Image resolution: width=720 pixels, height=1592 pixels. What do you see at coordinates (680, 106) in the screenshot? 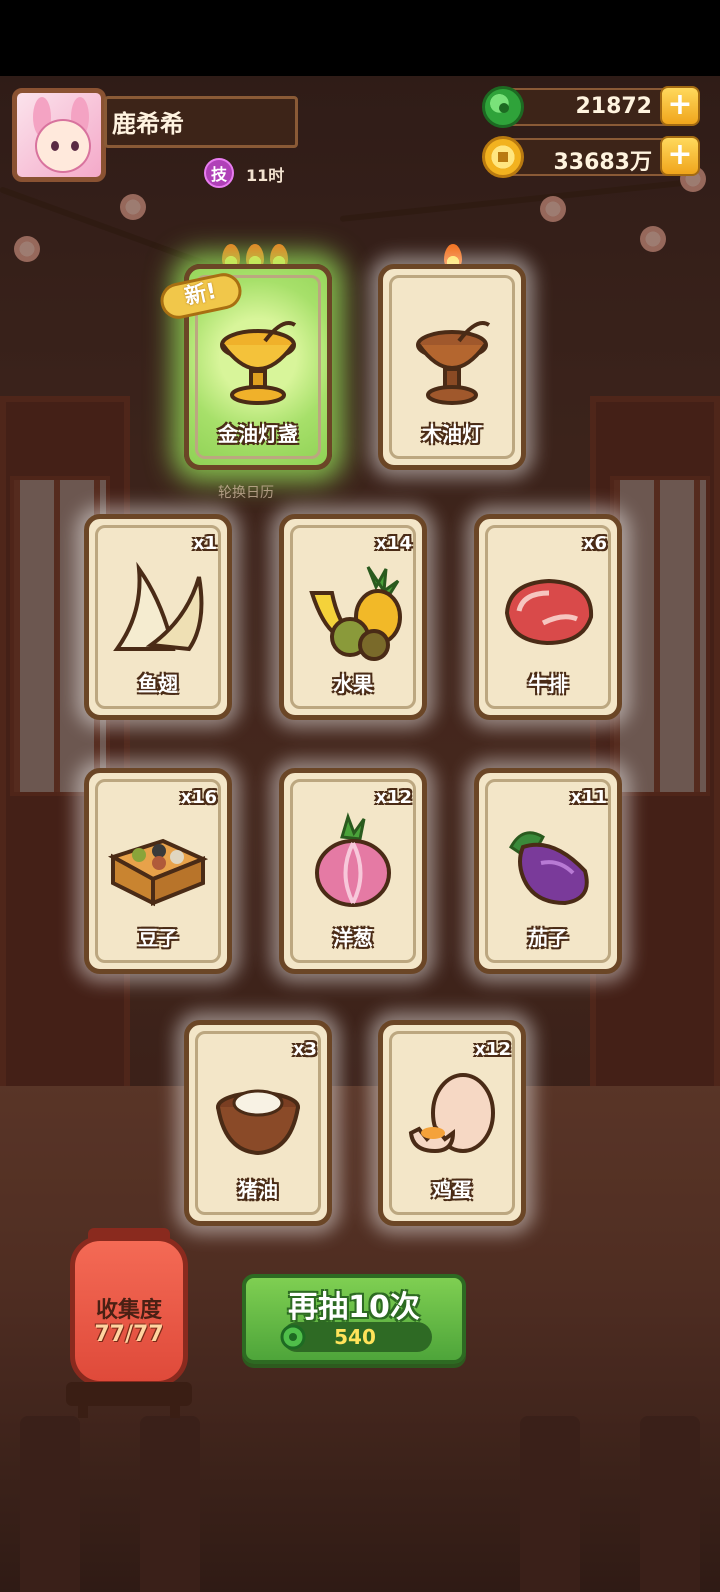
I see `add-jade-button: +` at bounding box center [680, 106].